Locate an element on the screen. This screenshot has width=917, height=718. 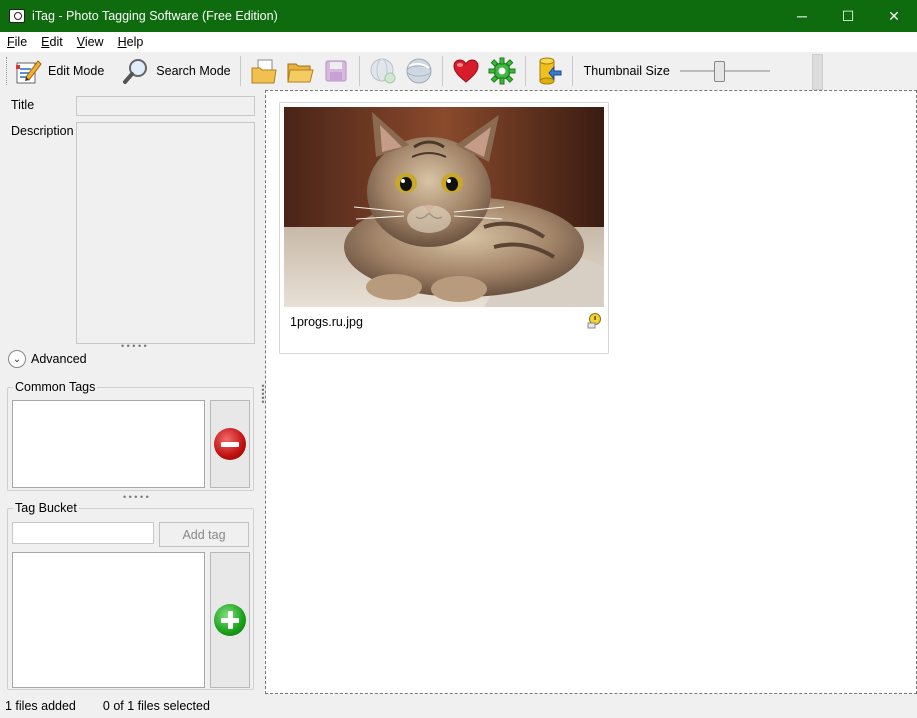
web-add-button is located at coordinates (383, 71).